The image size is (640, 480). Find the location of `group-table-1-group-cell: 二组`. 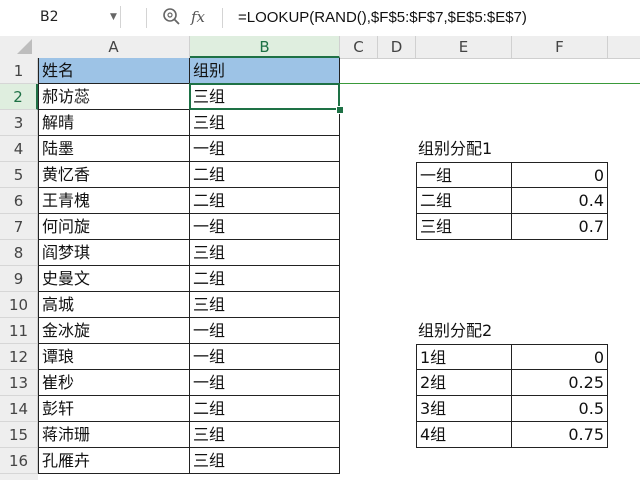

group-table-1-group-cell: 二组 is located at coordinates (464, 201).